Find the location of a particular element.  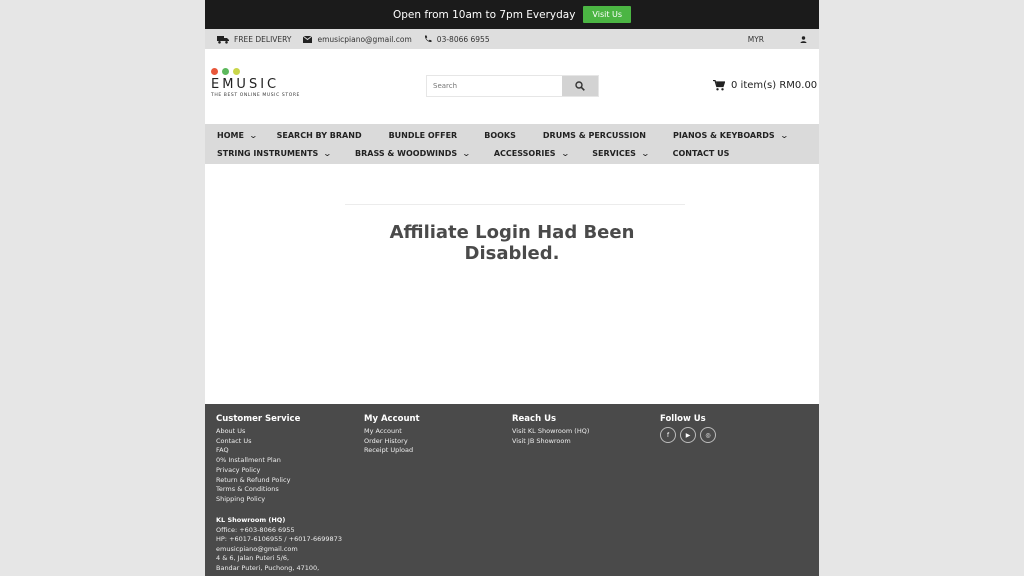

emusic-logo: EMUSIC THE BEST ONLINE MUSIC STORE is located at coordinates (271, 88).